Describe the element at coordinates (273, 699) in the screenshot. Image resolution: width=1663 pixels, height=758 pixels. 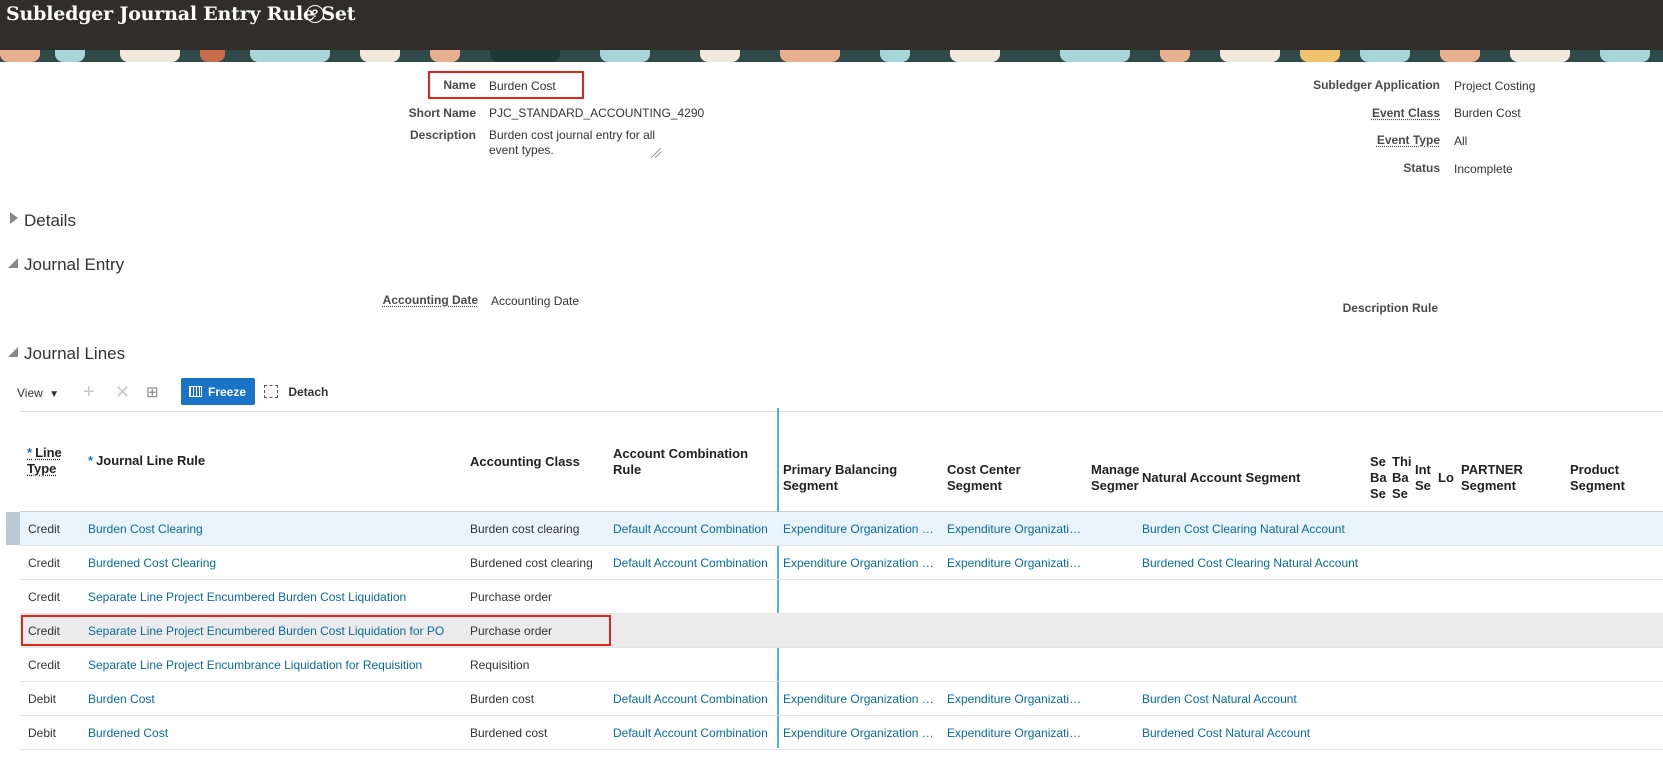
I see `journal-line-rule-link: Burden Cost` at that location.